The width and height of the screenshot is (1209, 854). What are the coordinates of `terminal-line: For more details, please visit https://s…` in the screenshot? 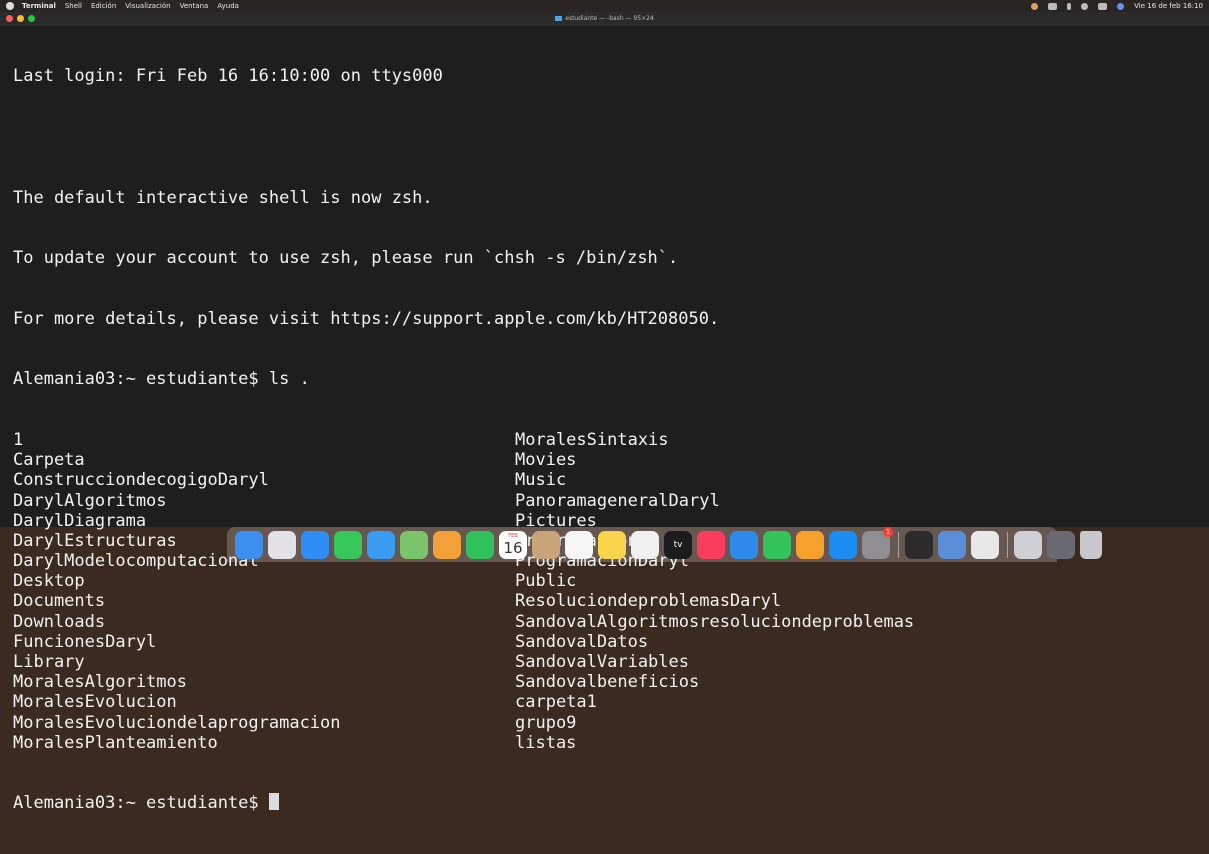 It's located at (366, 318).